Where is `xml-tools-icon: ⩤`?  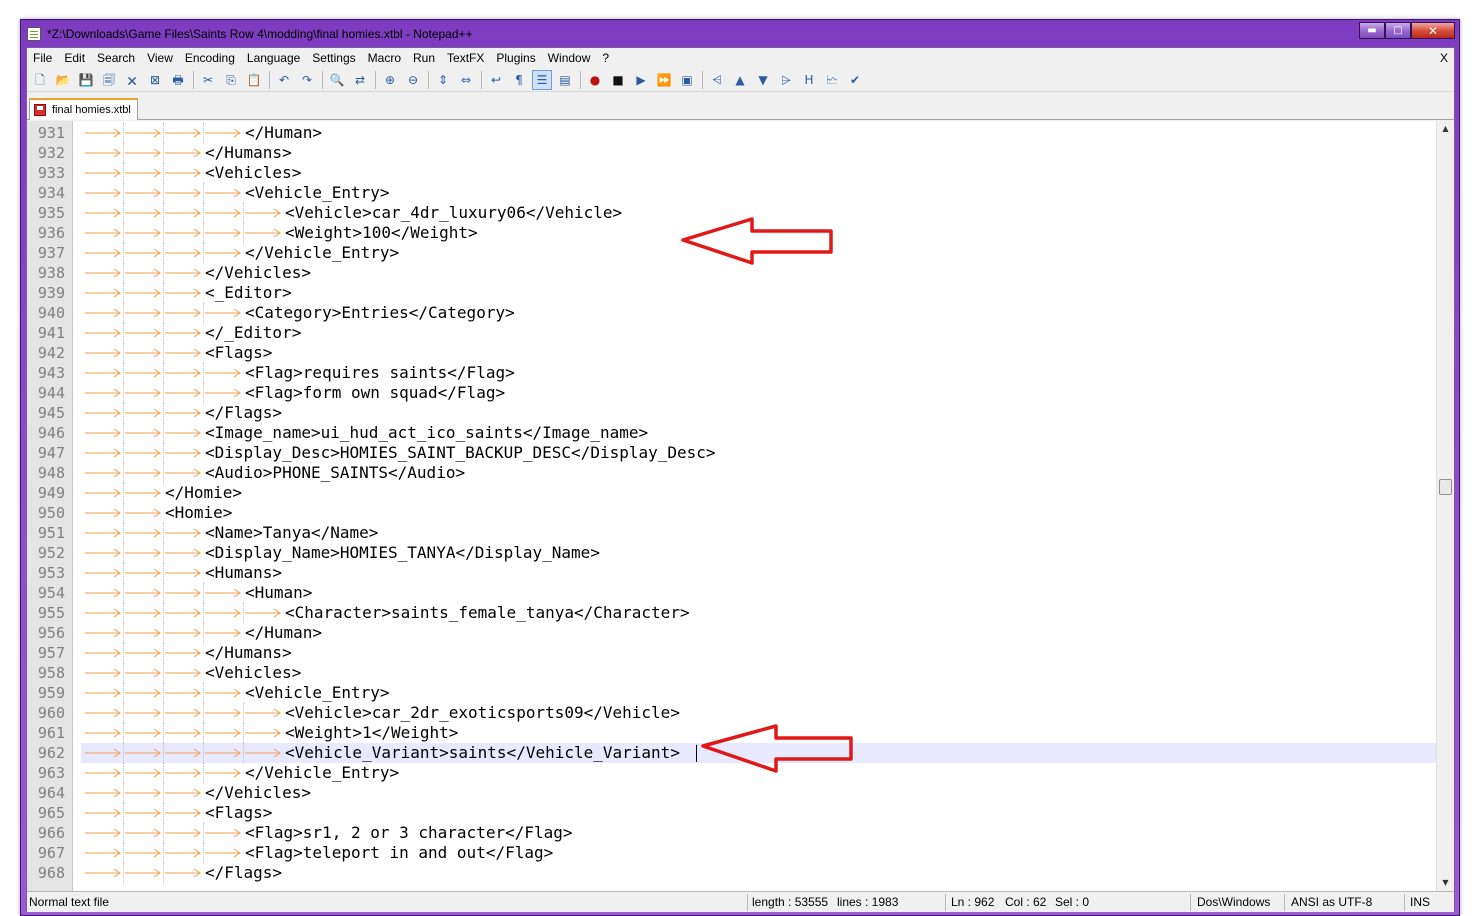
xml-tools-icon: ⩤ is located at coordinates (717, 80).